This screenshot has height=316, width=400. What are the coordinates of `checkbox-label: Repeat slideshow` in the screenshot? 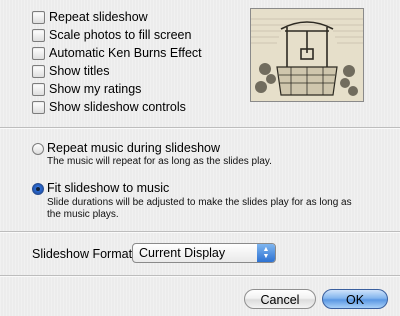 It's located at (98, 17).